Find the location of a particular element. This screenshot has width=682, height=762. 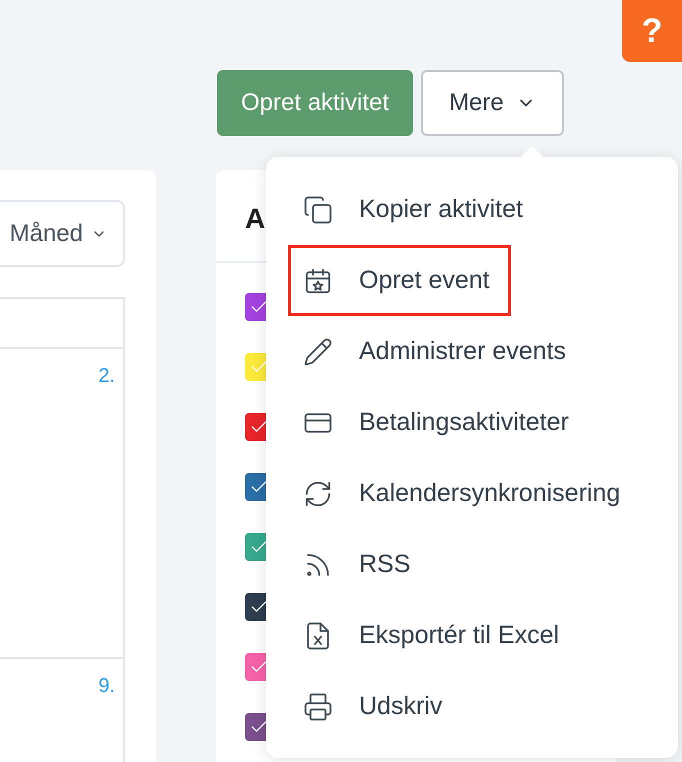

menu-item: Kalendersynkronisering is located at coordinates (465, 493).